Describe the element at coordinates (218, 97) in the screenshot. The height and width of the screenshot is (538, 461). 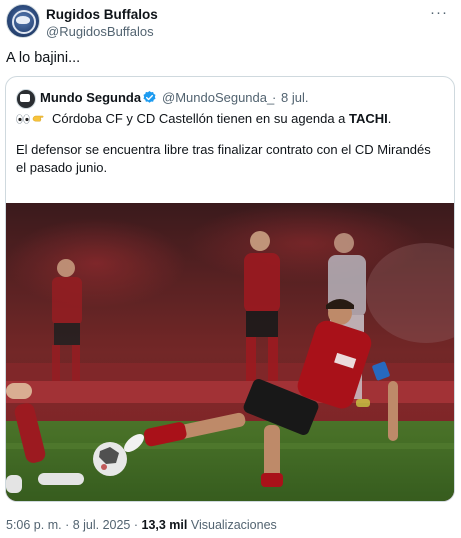
I see `quoted-handle: @MundoSegunda_` at that location.